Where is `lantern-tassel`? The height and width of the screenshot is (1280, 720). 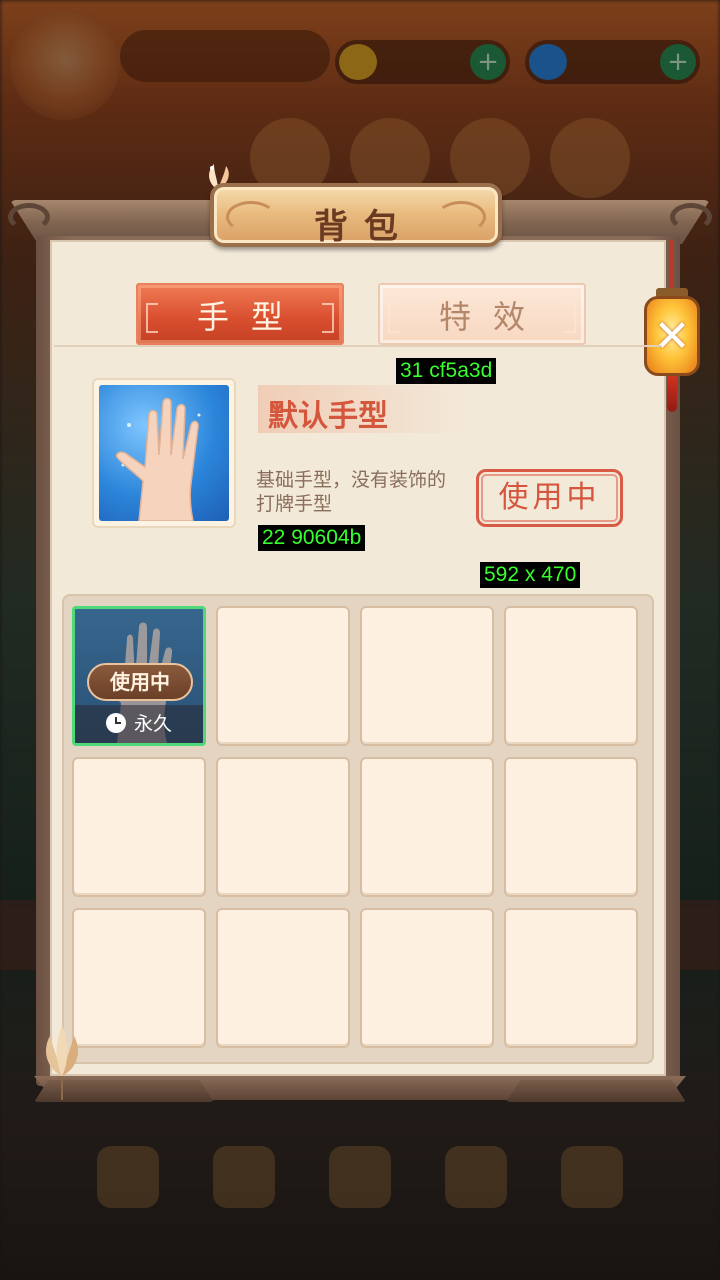 lantern-tassel is located at coordinates (672, 394).